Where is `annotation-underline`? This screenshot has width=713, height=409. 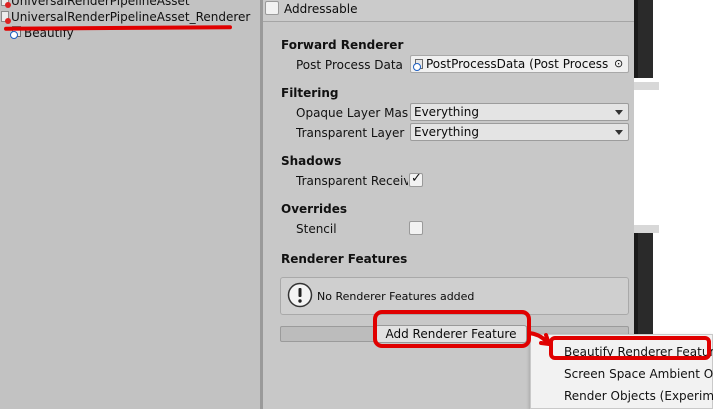 annotation-underline is located at coordinates (118, 28).